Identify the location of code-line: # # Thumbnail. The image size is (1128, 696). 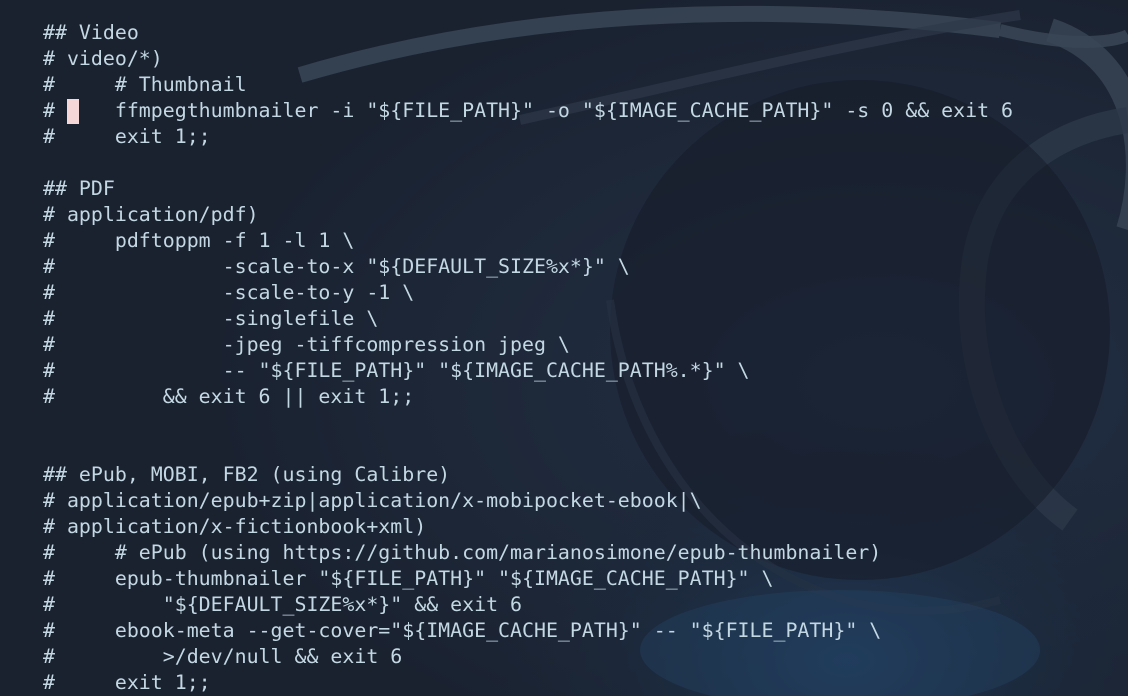
(145, 84).